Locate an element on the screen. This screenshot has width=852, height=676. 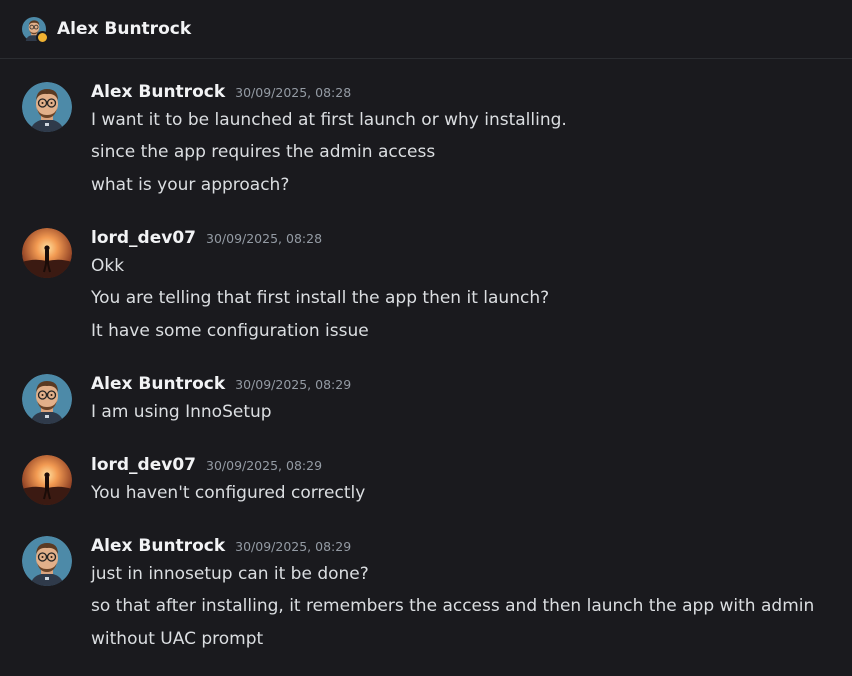
message-text: since the app requires the admin access is located at coordinates (263, 152).